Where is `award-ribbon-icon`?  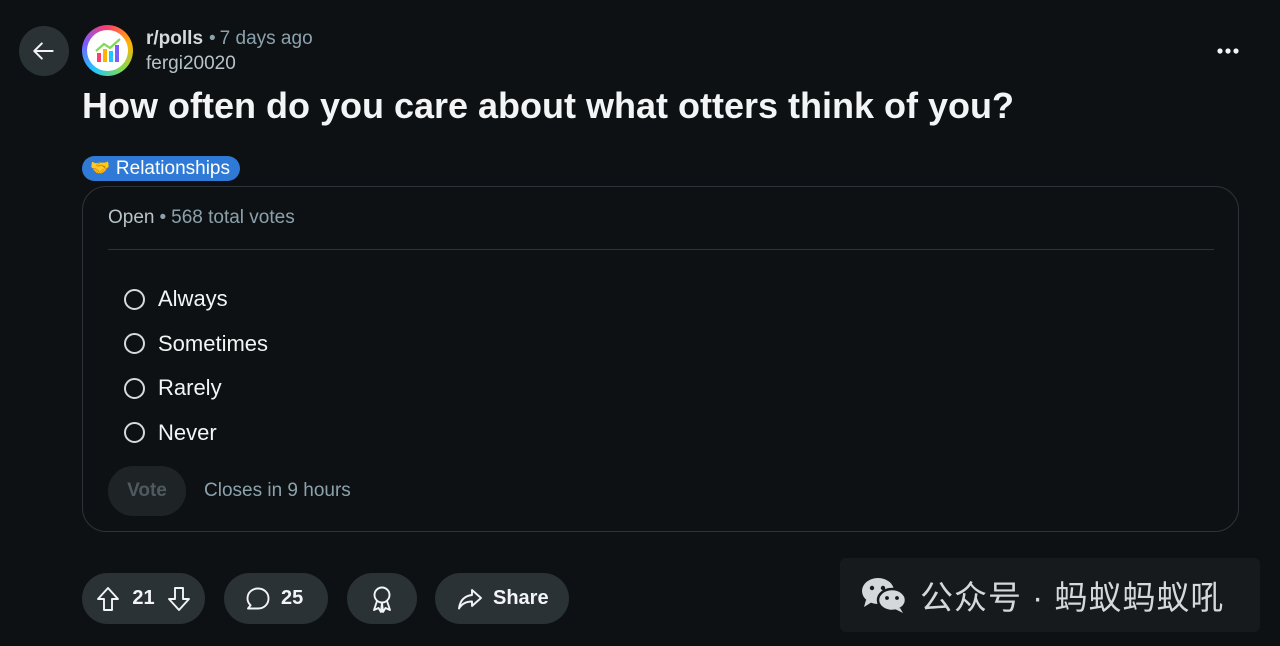 award-ribbon-icon is located at coordinates (382, 599).